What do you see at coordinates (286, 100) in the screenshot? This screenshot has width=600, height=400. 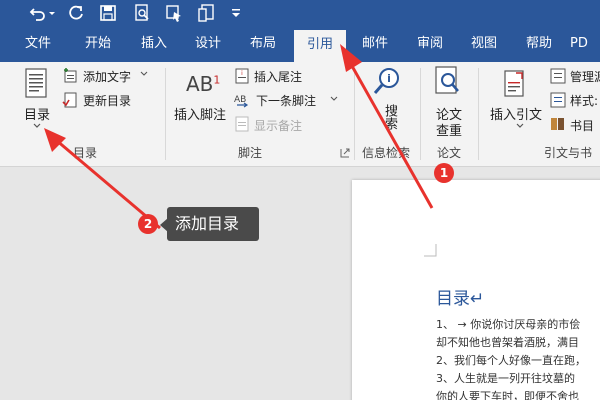 I see `next-footnote-button: 下一条脚注` at bounding box center [286, 100].